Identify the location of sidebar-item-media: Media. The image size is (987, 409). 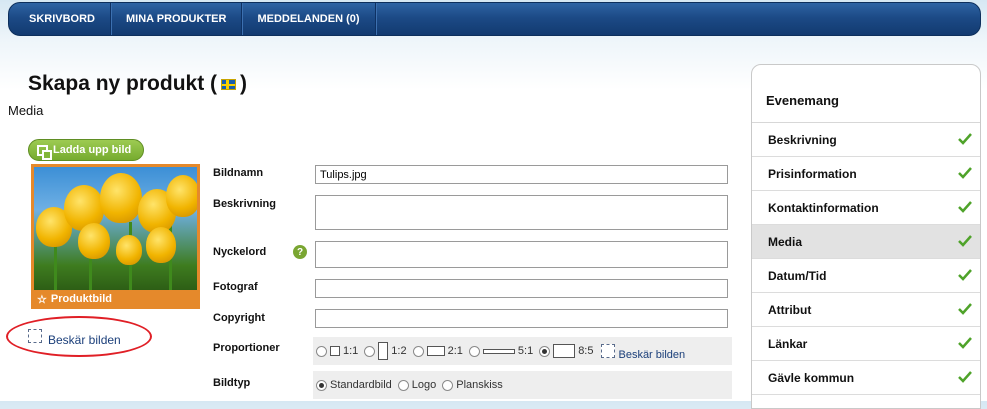
(866, 242).